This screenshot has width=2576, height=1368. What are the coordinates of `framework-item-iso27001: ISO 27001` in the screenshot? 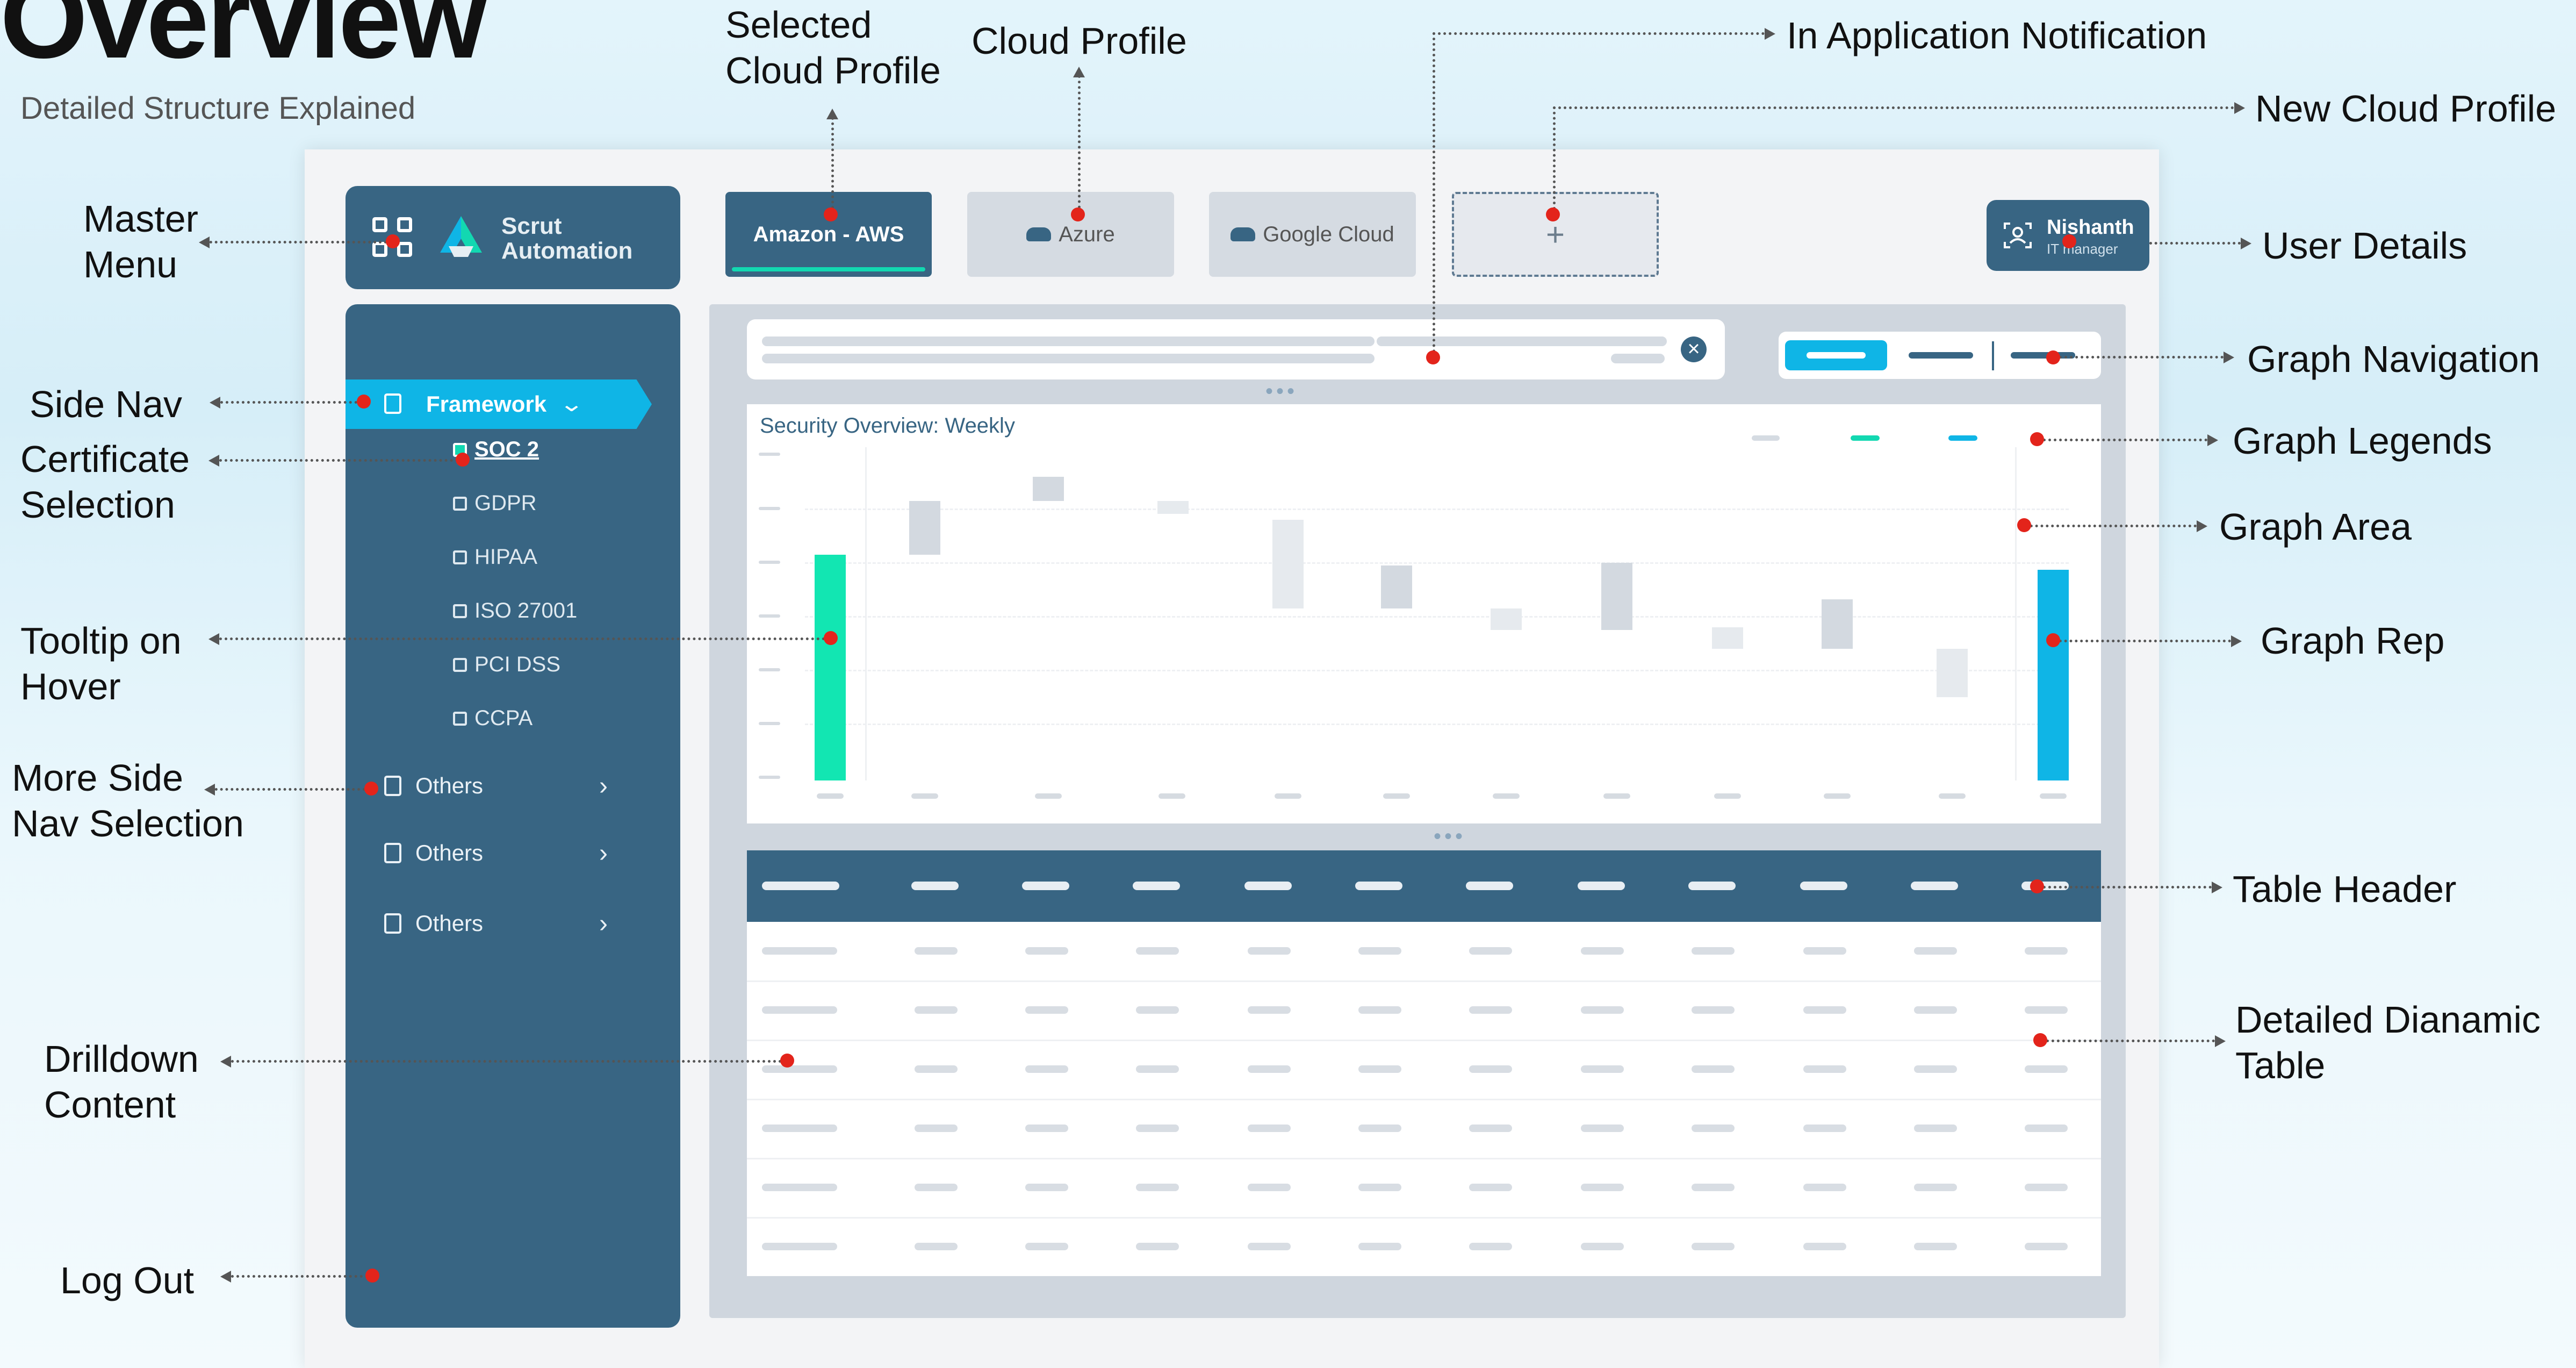 It's located at (515, 611).